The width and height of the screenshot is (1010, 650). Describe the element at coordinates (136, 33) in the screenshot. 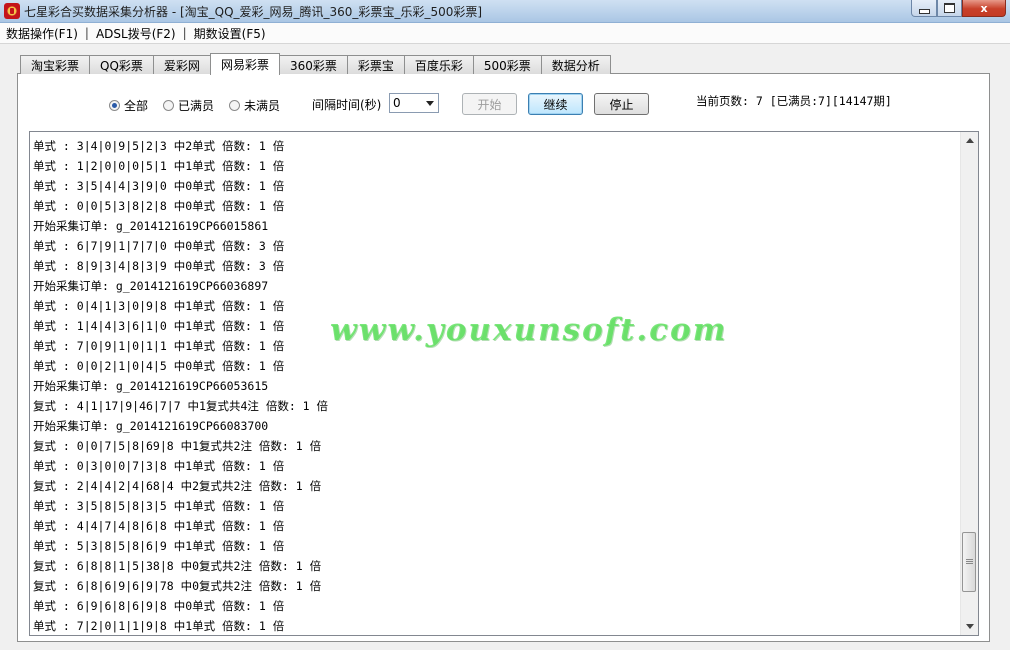

I see `menu-adsl-dial: ADSL拨号(F2)` at that location.